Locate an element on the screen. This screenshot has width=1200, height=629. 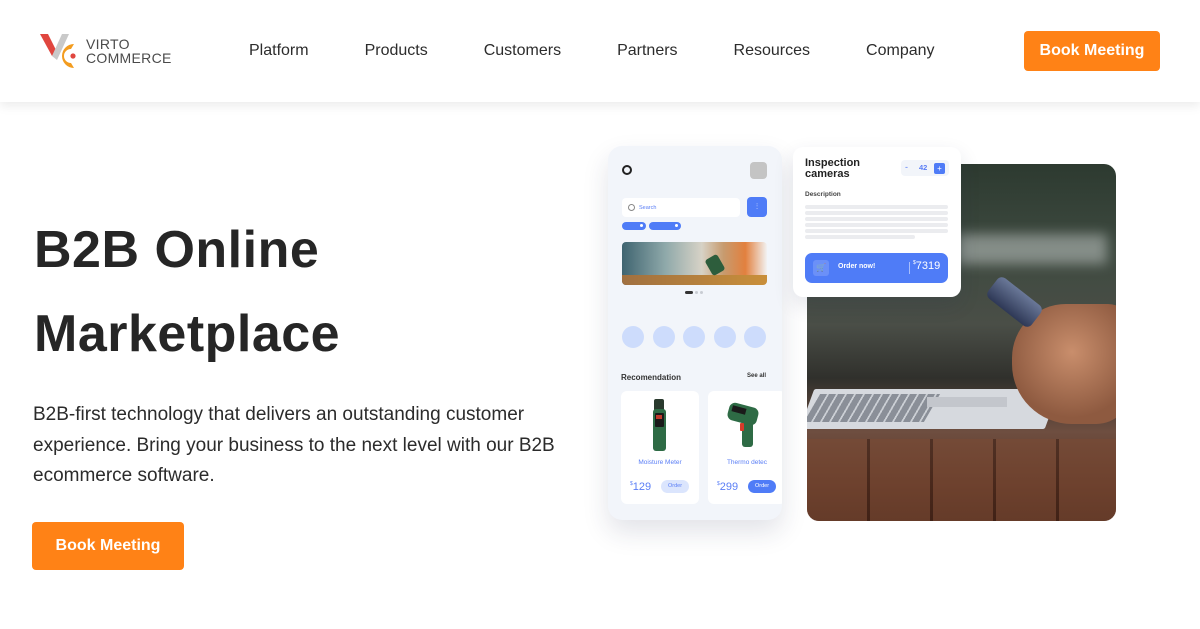
nav-products: Products is located at coordinates (396, 51).